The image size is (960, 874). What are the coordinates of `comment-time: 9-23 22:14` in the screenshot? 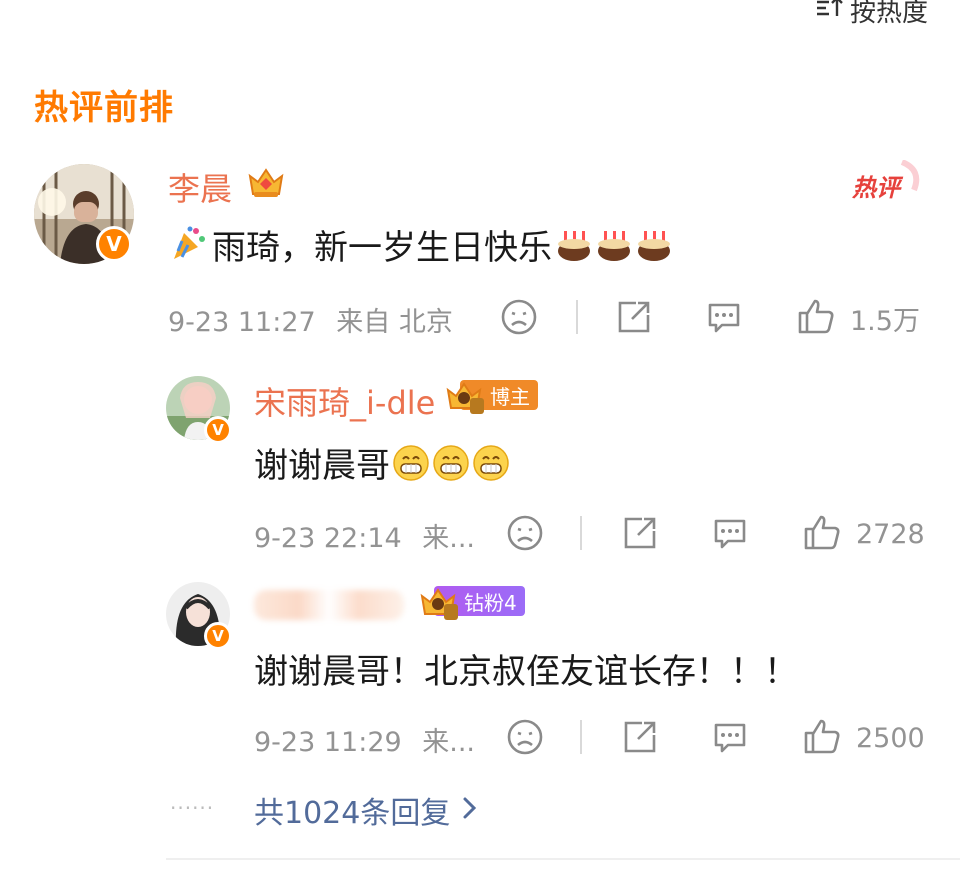 It's located at (328, 538).